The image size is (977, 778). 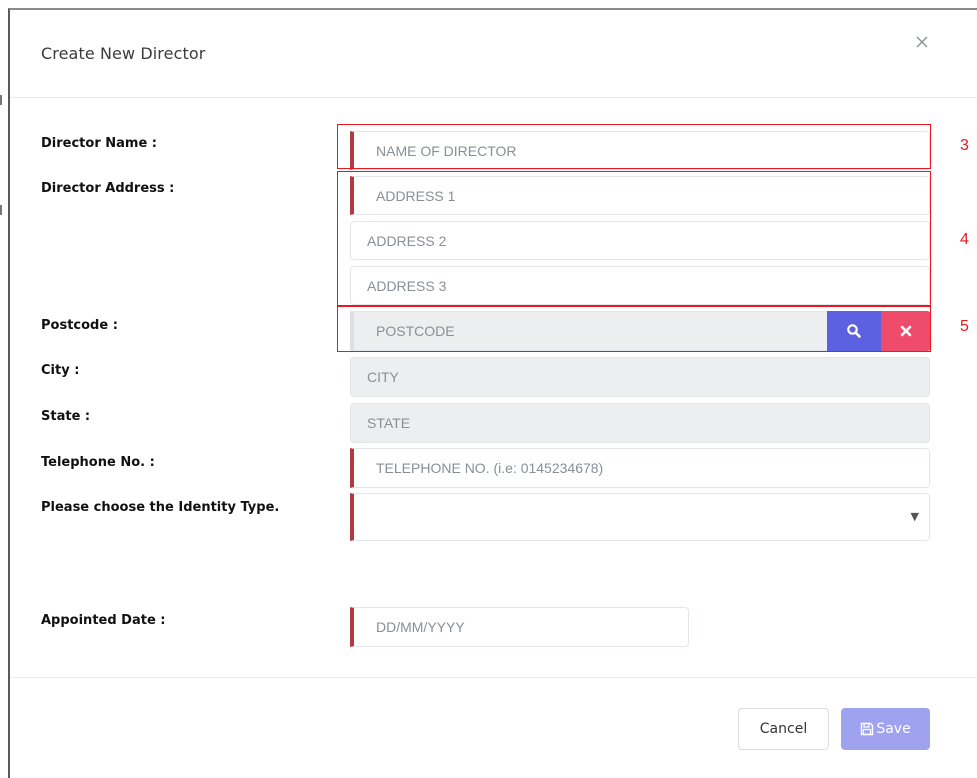 I want to click on modal-footer-divider, so click(x=493, y=677).